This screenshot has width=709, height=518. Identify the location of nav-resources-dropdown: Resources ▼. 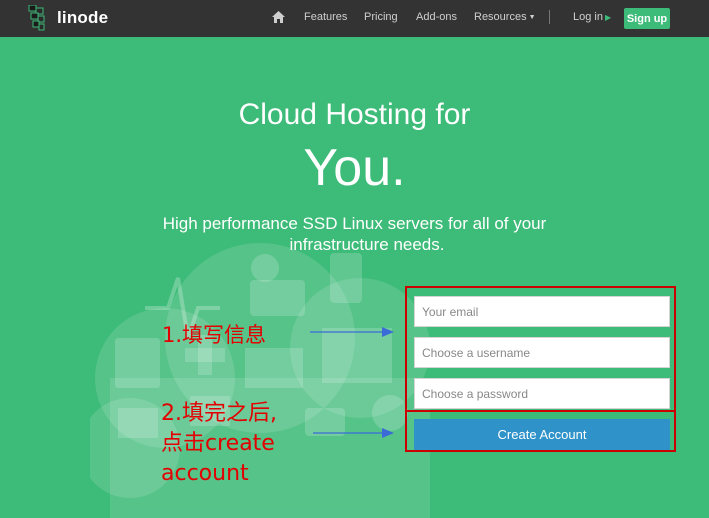
(505, 17).